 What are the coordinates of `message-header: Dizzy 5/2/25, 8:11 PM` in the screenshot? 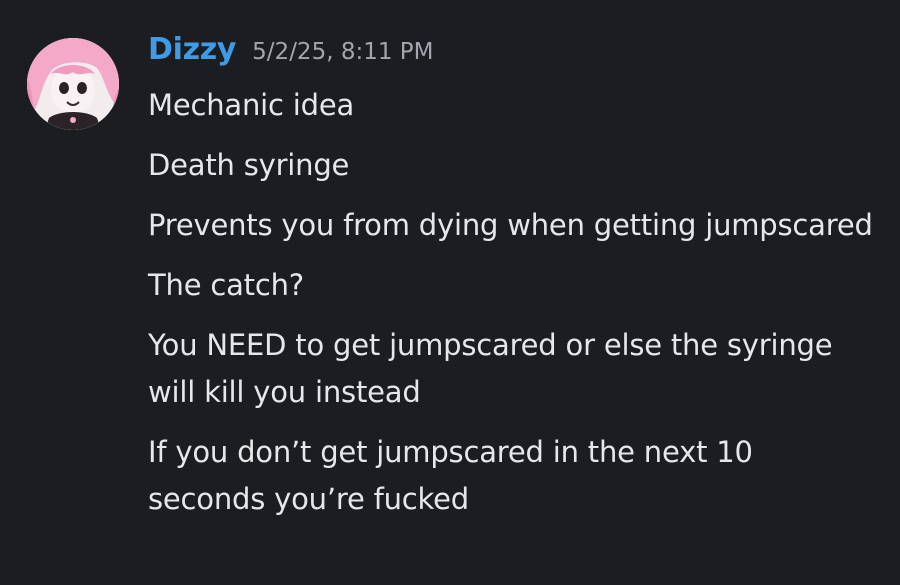 It's located at (291, 54).